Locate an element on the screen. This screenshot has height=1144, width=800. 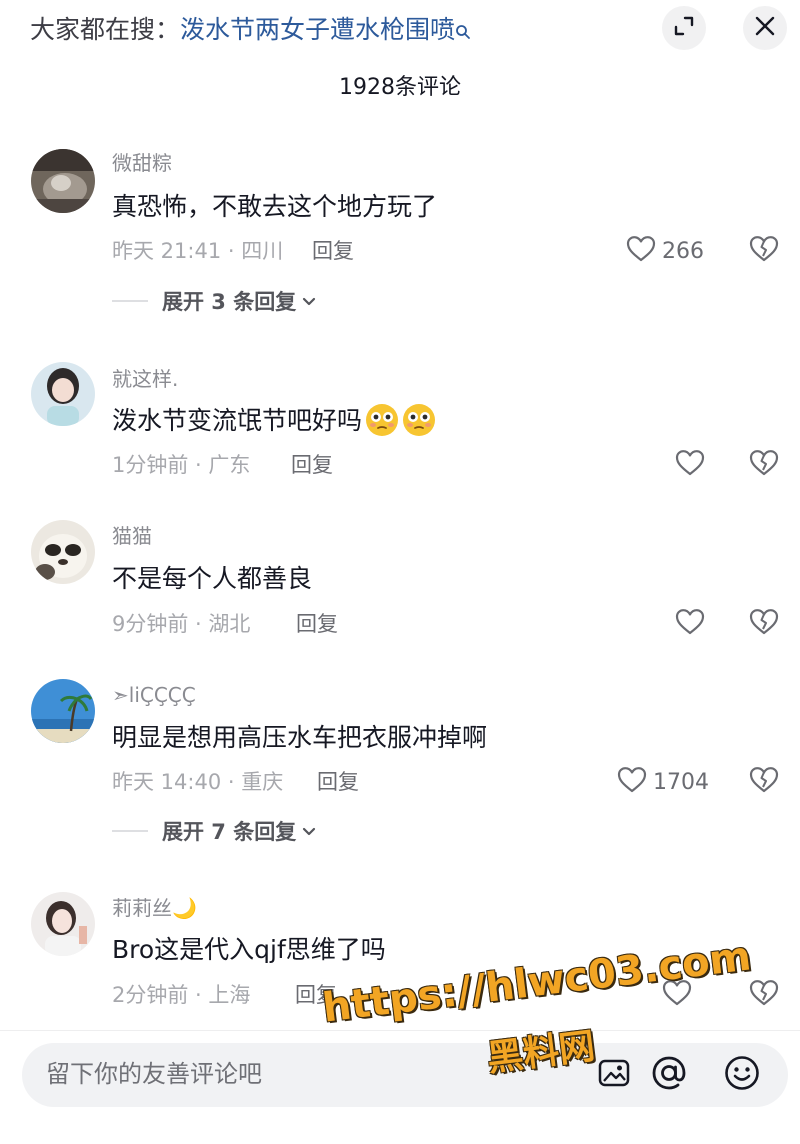
close-icon is located at coordinates (765, 28).